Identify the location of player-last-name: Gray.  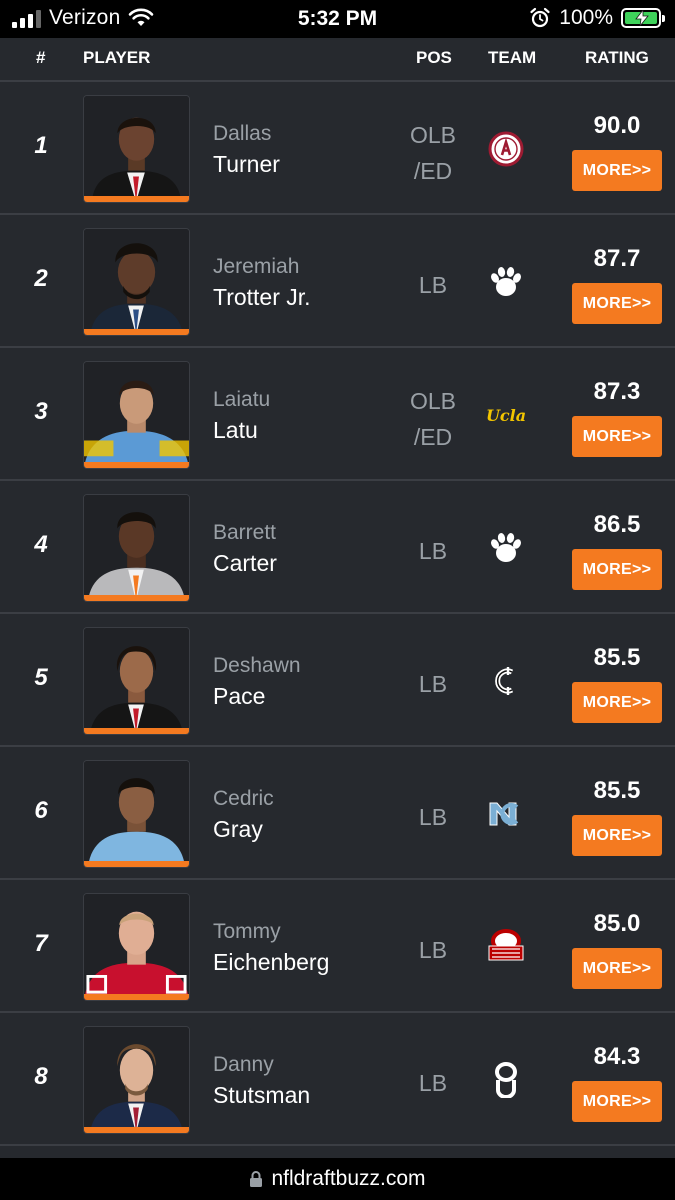
(238, 829).